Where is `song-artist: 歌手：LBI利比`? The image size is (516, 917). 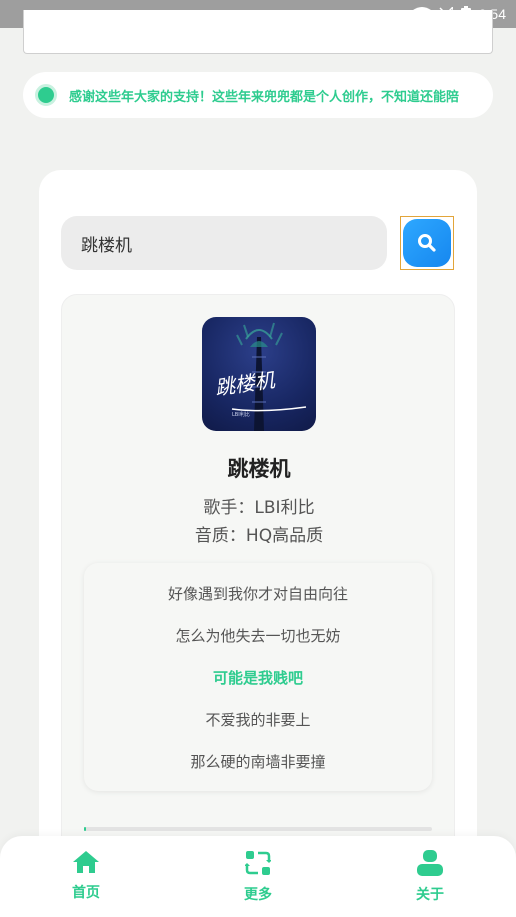
song-artist: 歌手：LBI利比 is located at coordinates (259, 508).